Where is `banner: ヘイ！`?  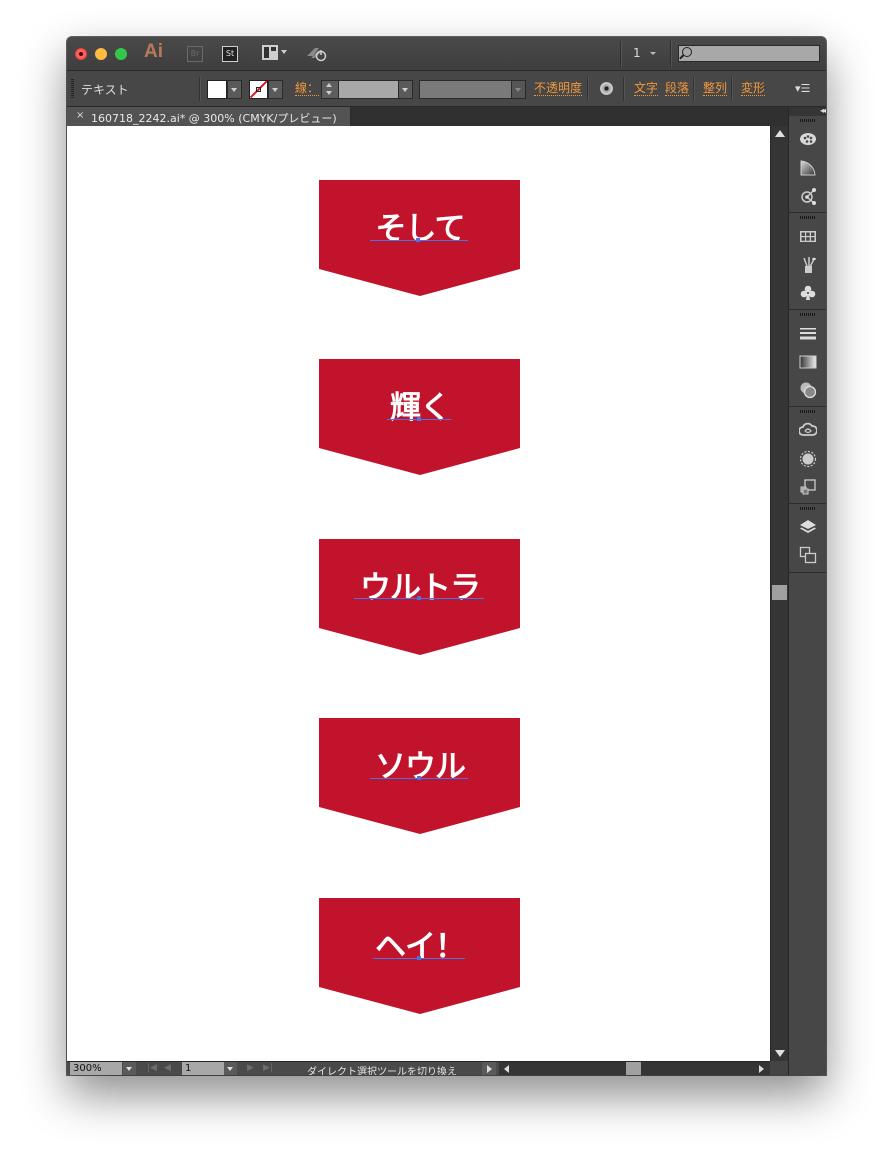
banner: ヘイ！ is located at coordinates (420, 956).